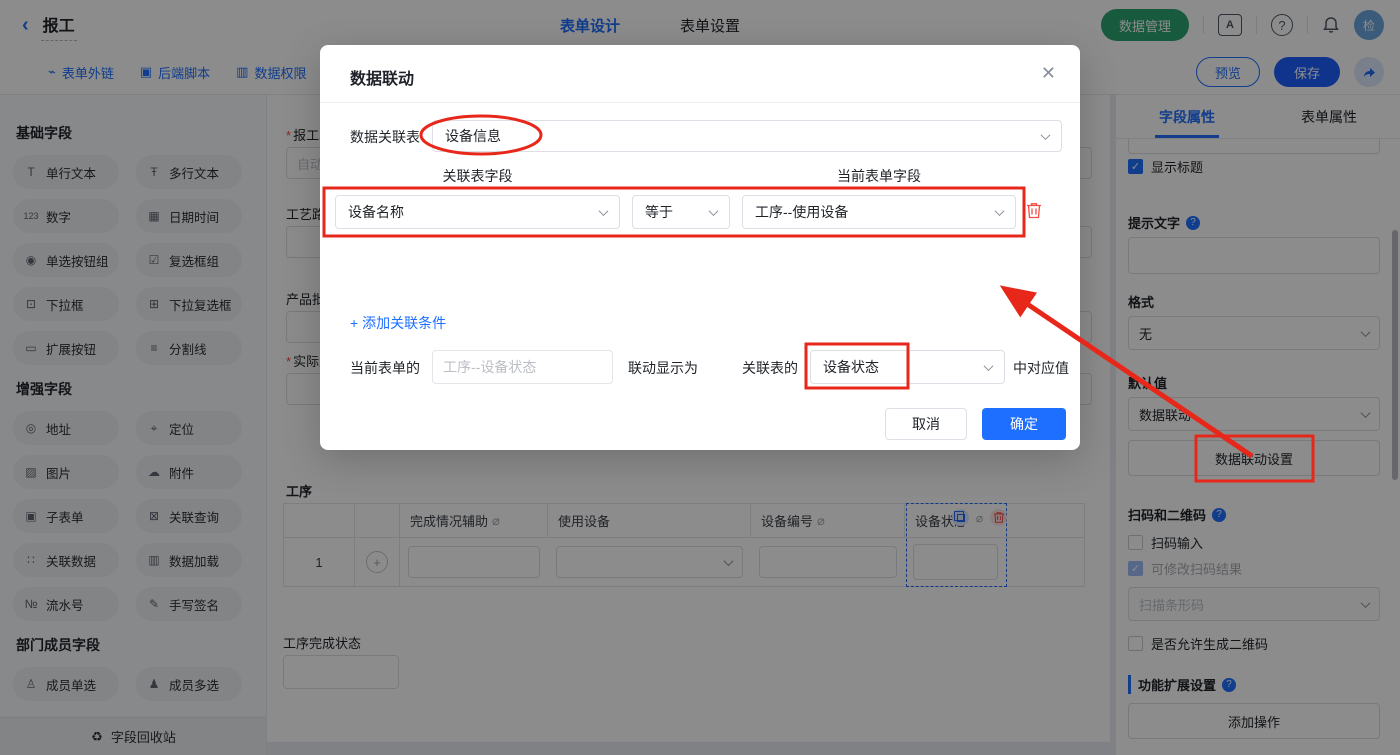  What do you see at coordinates (477, 212) in the screenshot?
I see `related-field-select: 设备名称` at bounding box center [477, 212].